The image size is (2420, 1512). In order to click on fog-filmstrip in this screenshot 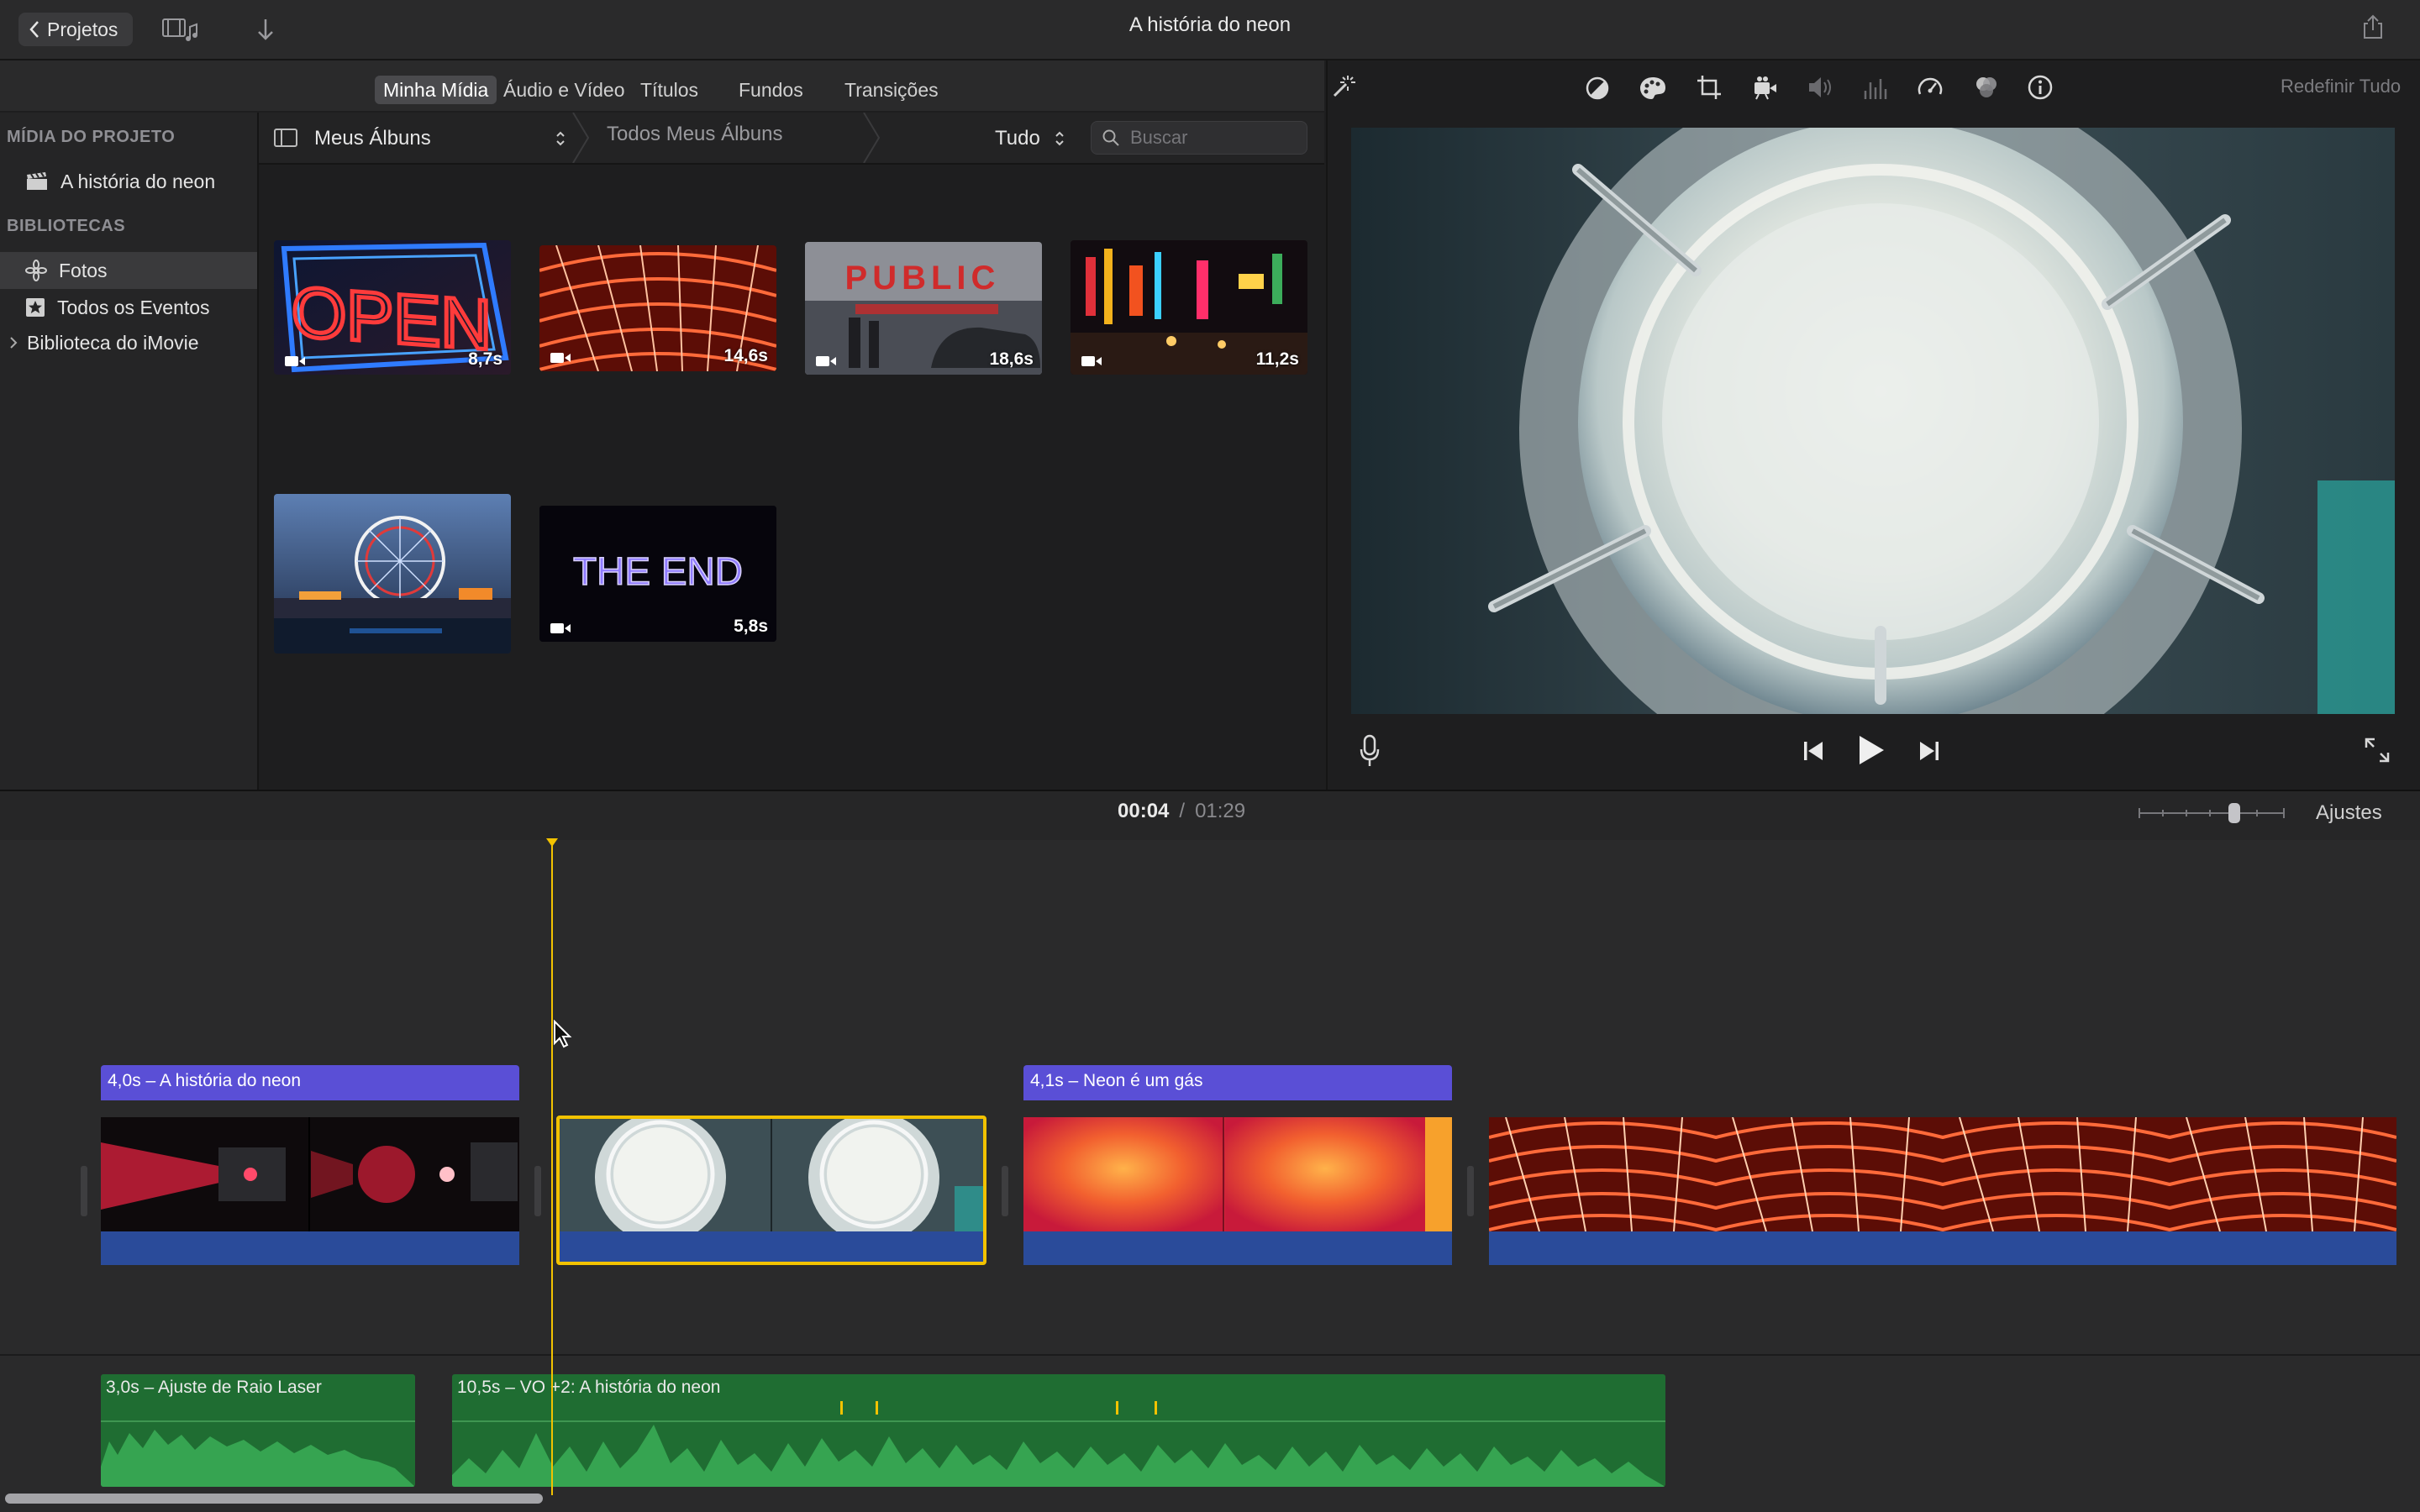, I will do `click(771, 1175)`.